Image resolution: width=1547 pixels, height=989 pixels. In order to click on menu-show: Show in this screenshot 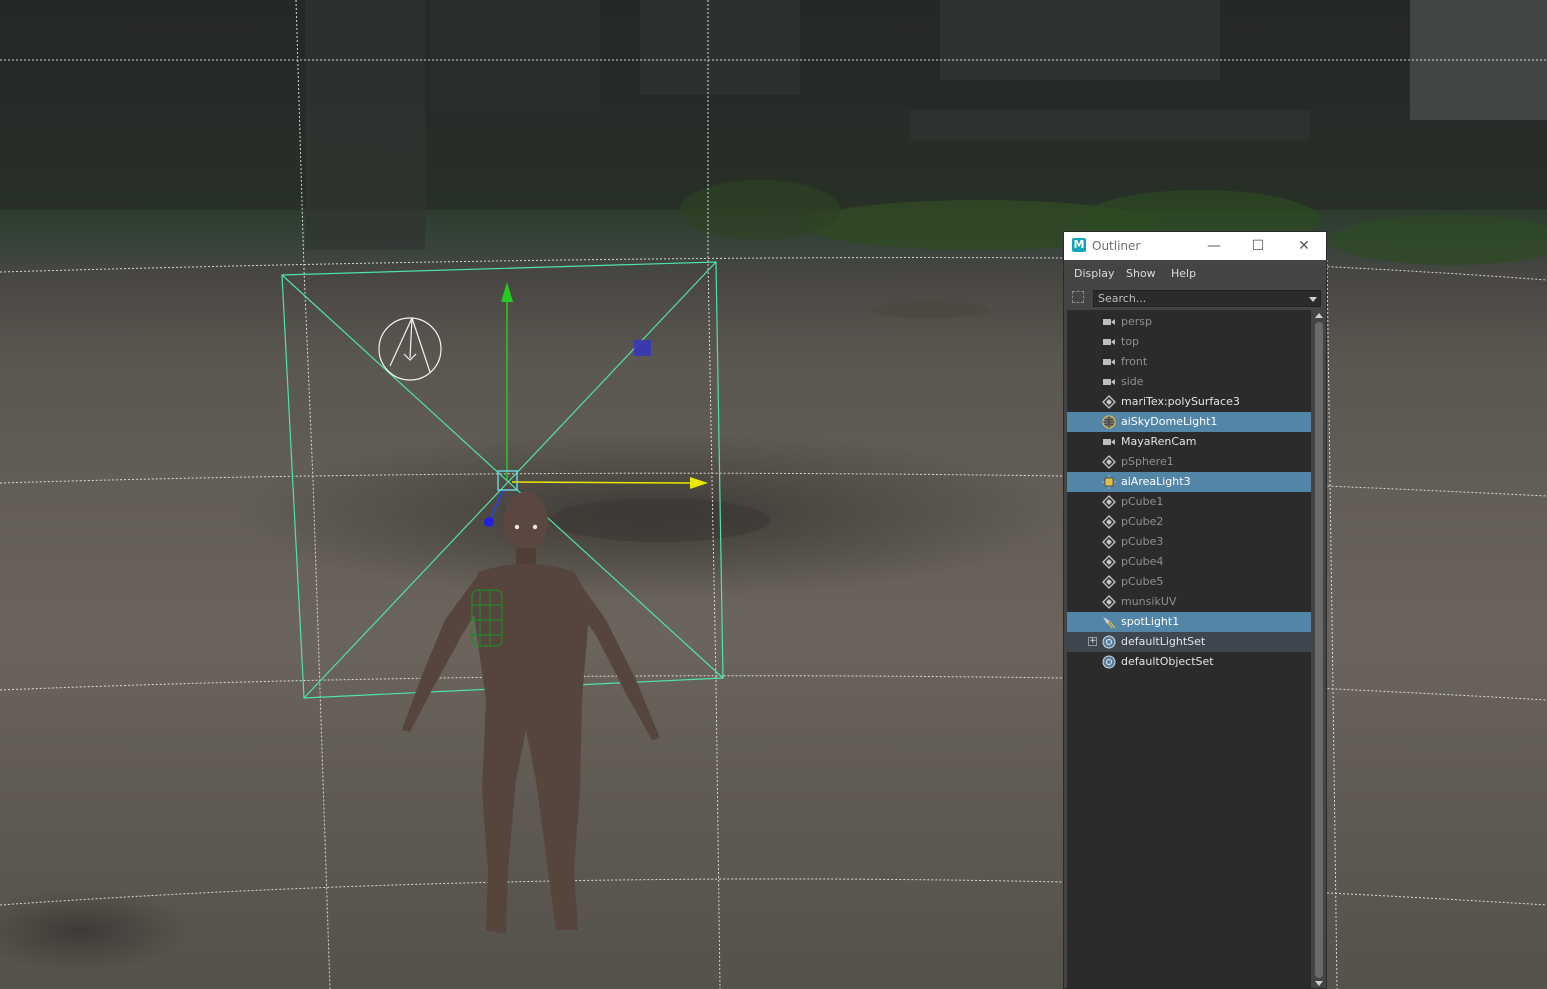, I will do `click(1141, 273)`.